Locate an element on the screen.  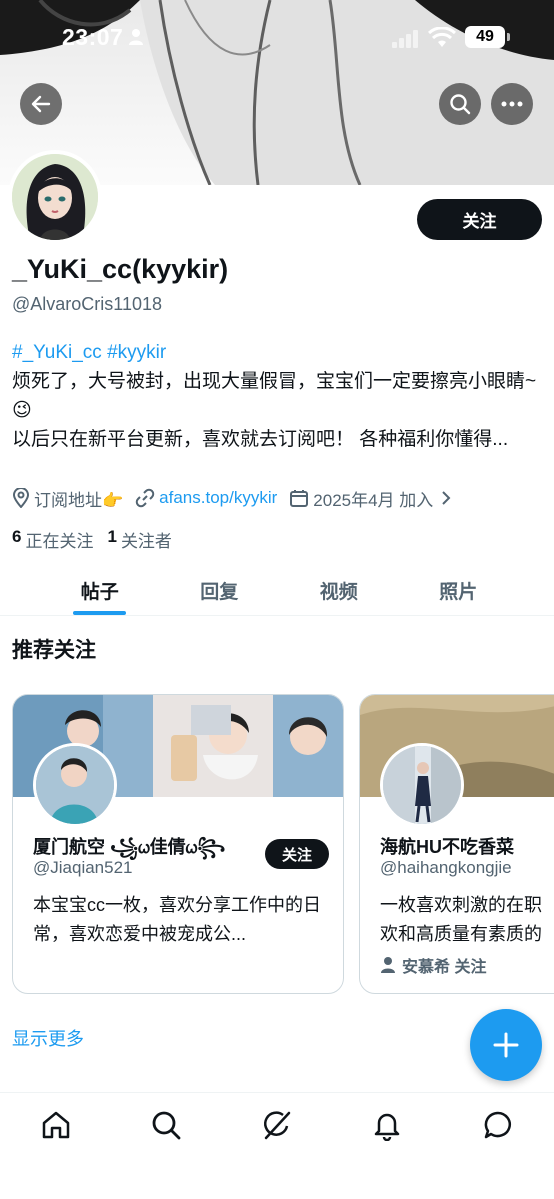
followed-by: 安慕希 关注 is located at coordinates (433, 965).